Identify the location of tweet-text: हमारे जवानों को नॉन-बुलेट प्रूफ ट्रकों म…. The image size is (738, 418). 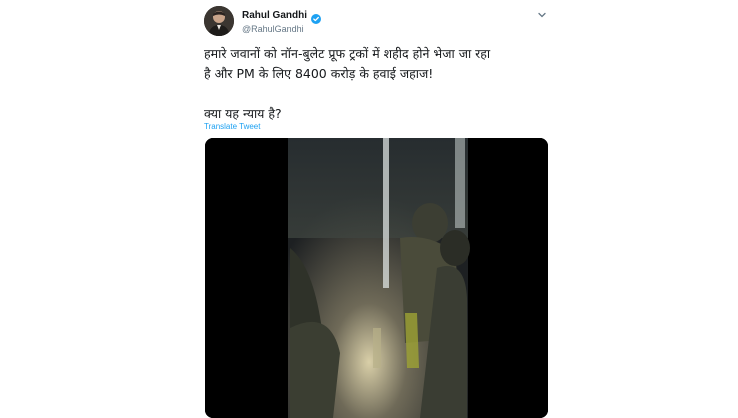
(379, 84).